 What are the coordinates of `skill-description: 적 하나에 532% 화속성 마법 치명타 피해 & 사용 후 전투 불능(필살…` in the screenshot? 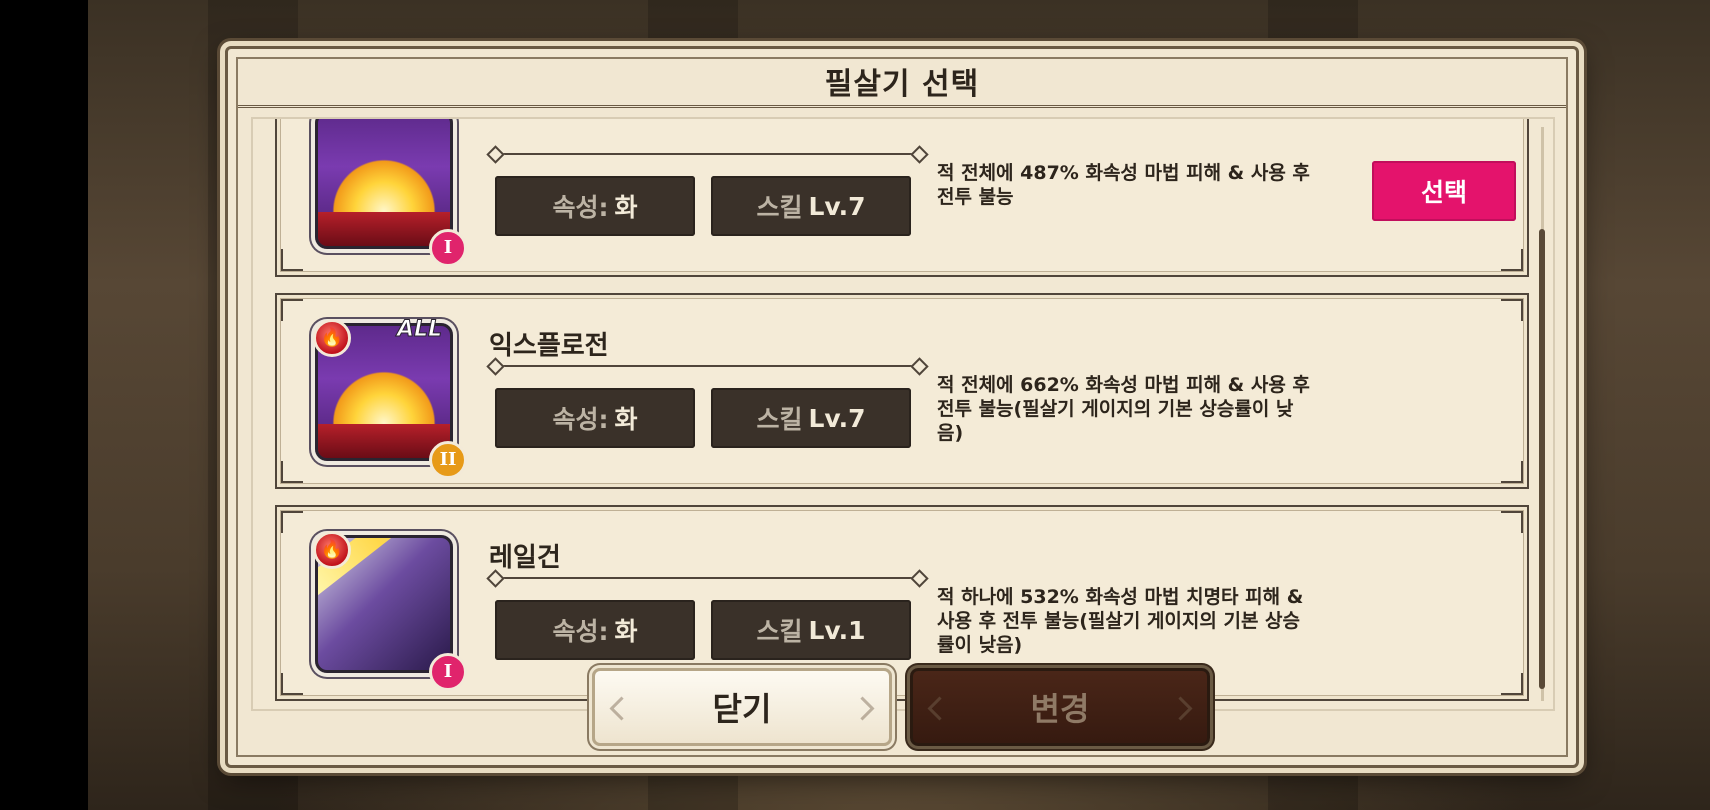 It's located at (1120, 621).